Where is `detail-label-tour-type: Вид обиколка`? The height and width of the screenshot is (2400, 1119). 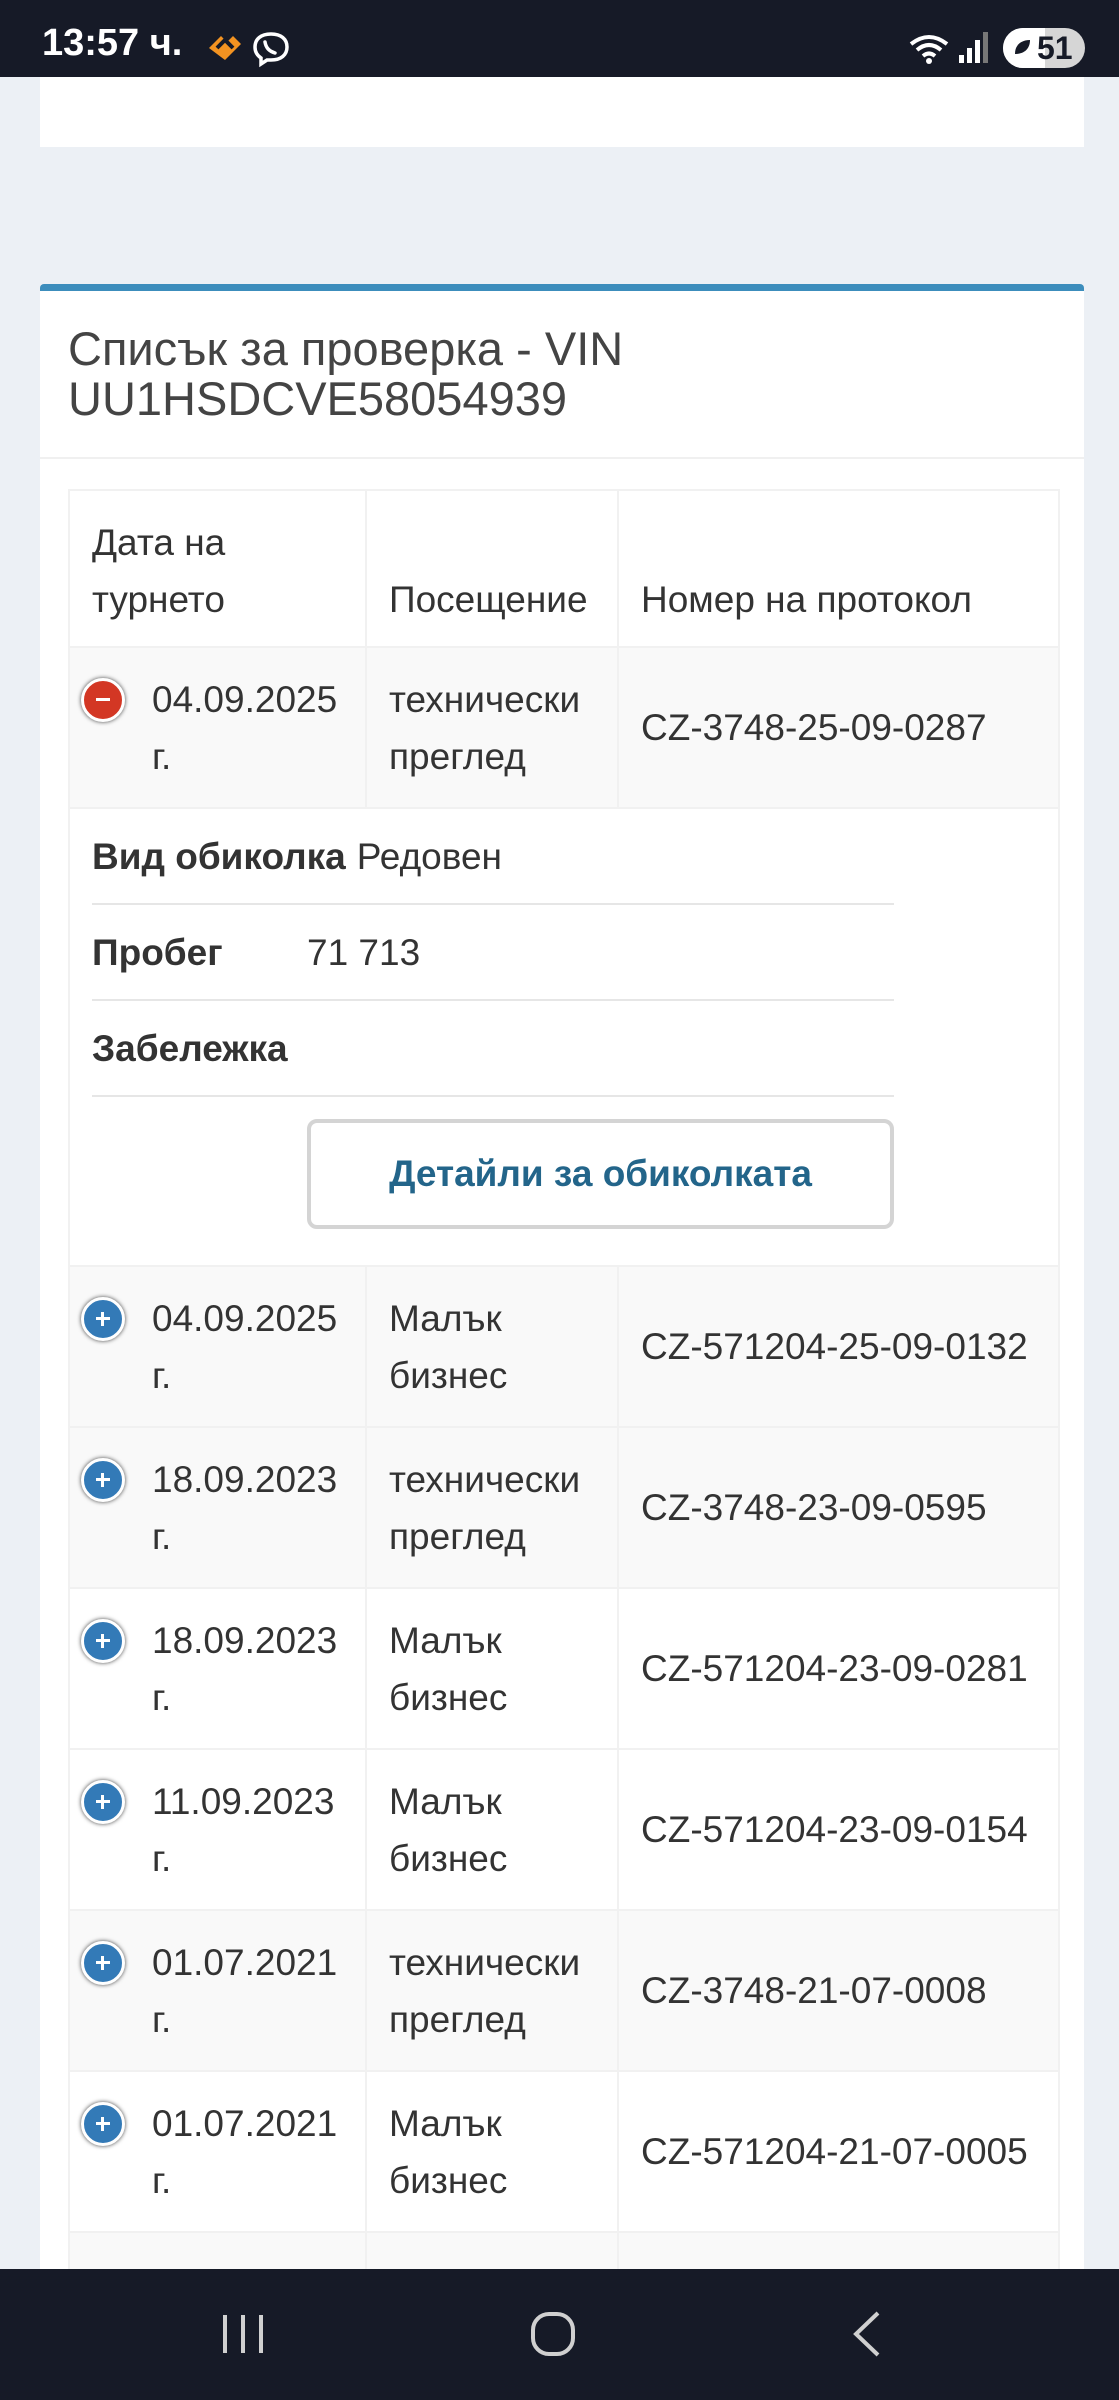
detail-label-tour-type: Вид обиколка is located at coordinates (219, 856).